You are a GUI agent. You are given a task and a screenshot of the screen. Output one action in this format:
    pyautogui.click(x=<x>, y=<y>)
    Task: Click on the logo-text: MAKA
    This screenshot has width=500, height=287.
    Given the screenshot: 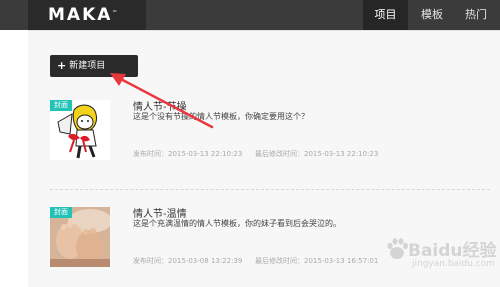 What is the action you would take?
    pyautogui.click(x=80, y=15)
    